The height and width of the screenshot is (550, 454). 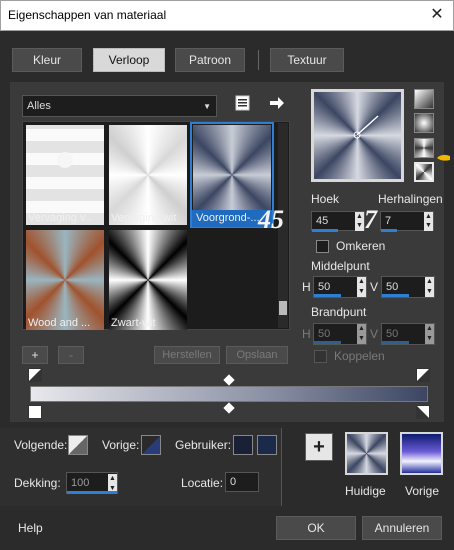 I want to click on bottom-stop-right, so click(x=423, y=412).